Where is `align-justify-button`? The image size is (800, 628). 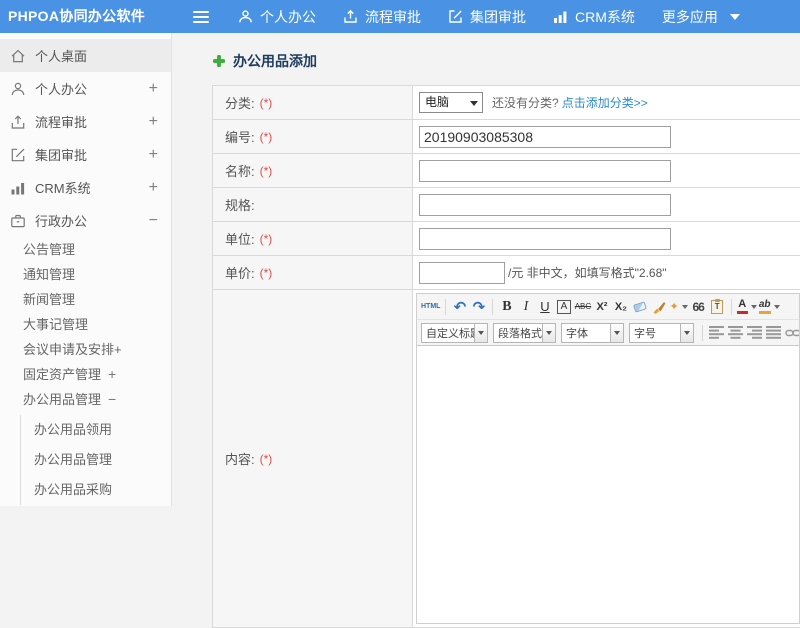 align-justify-button is located at coordinates (773, 333).